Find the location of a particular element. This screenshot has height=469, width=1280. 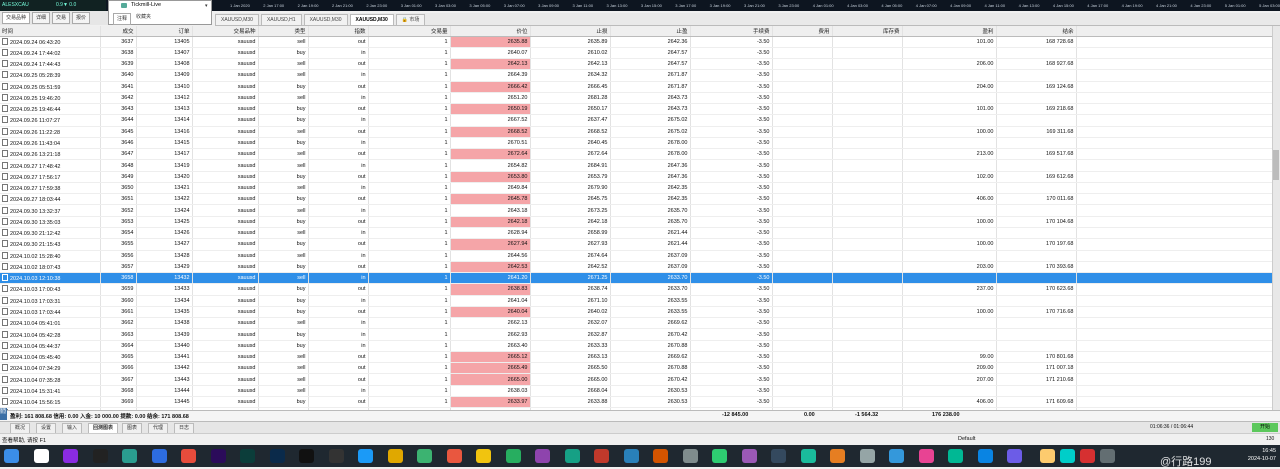

nav-tab-1: 交易品种 is located at coordinates (16, 18).